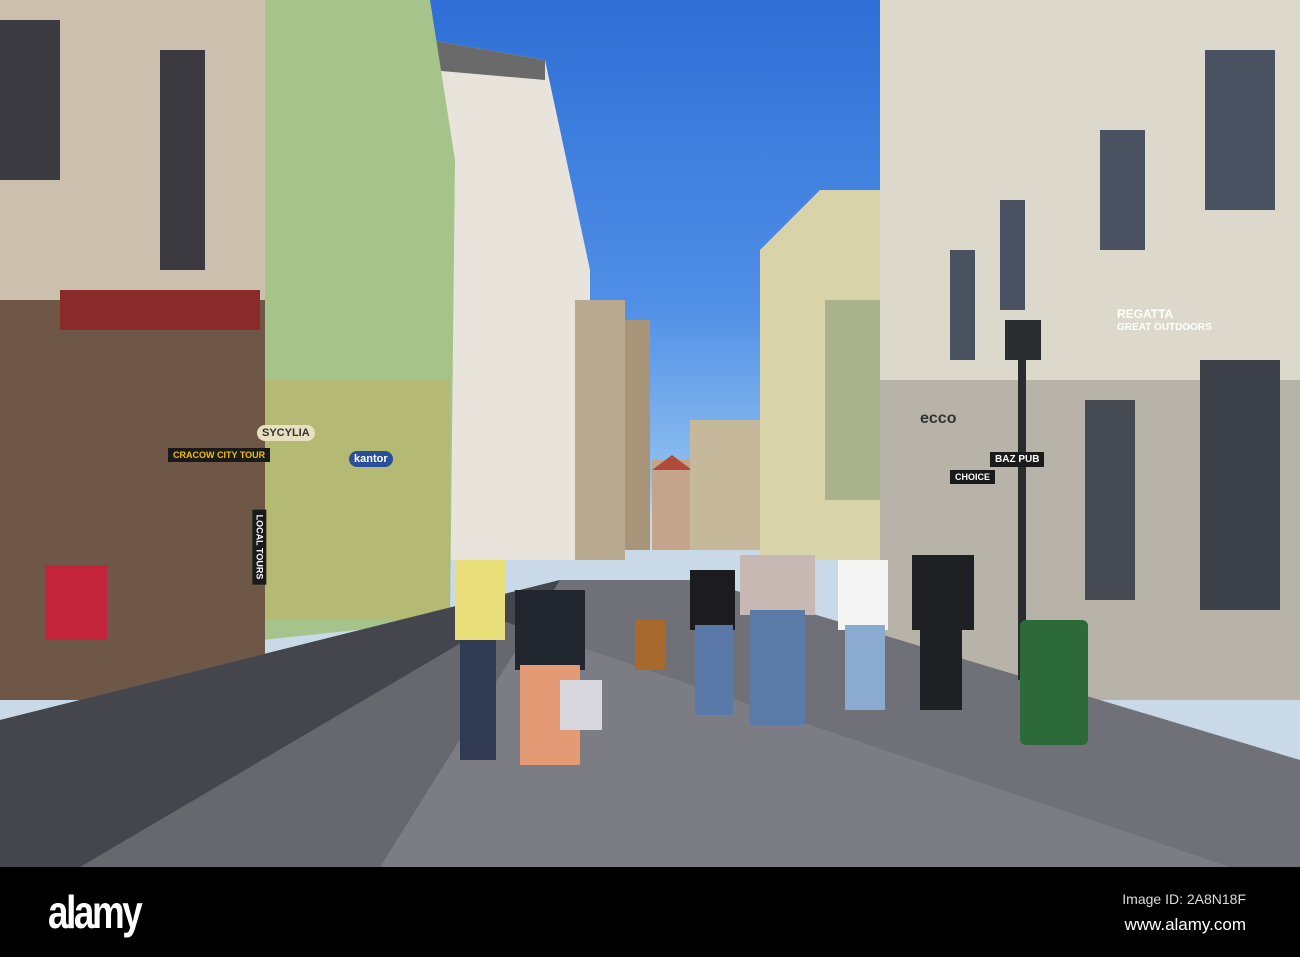 Image resolution: width=1300 pixels, height=957 pixels. What do you see at coordinates (938, 418) in the screenshot?
I see `ecco-sign: ecco` at bounding box center [938, 418].